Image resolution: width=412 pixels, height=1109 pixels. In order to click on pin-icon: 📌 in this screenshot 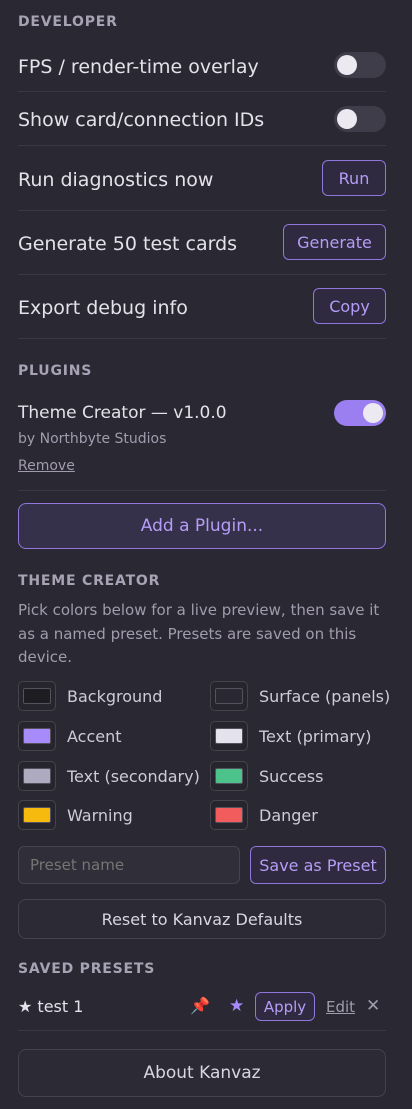, I will do `click(200, 1005)`.